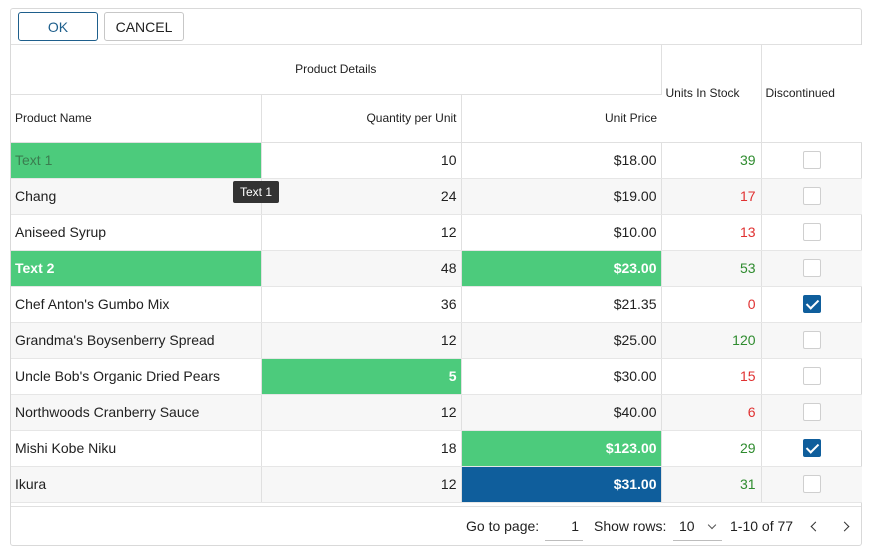  What do you see at coordinates (144, 26) in the screenshot?
I see `cancel-button: CANCEL` at bounding box center [144, 26].